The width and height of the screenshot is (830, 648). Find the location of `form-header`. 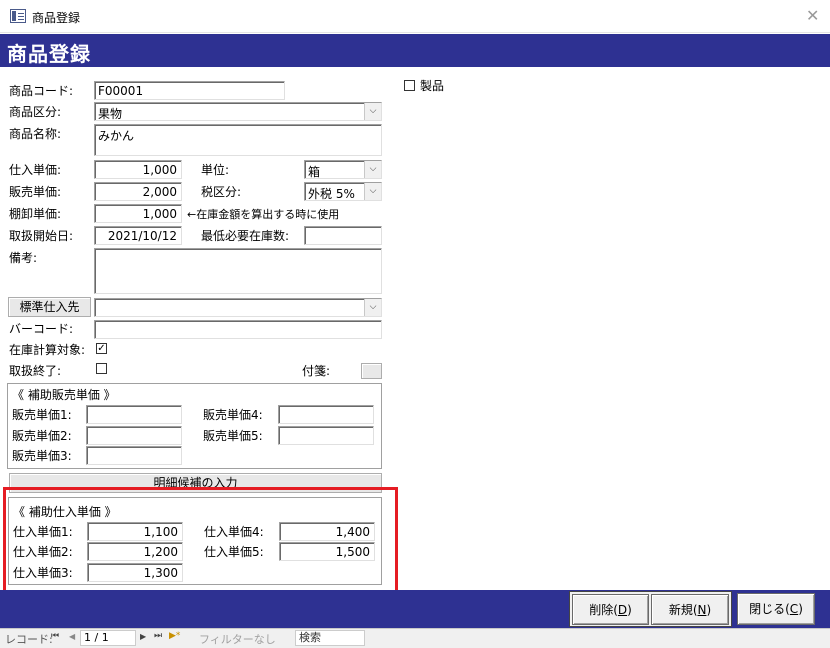

form-header is located at coordinates (415, 50).